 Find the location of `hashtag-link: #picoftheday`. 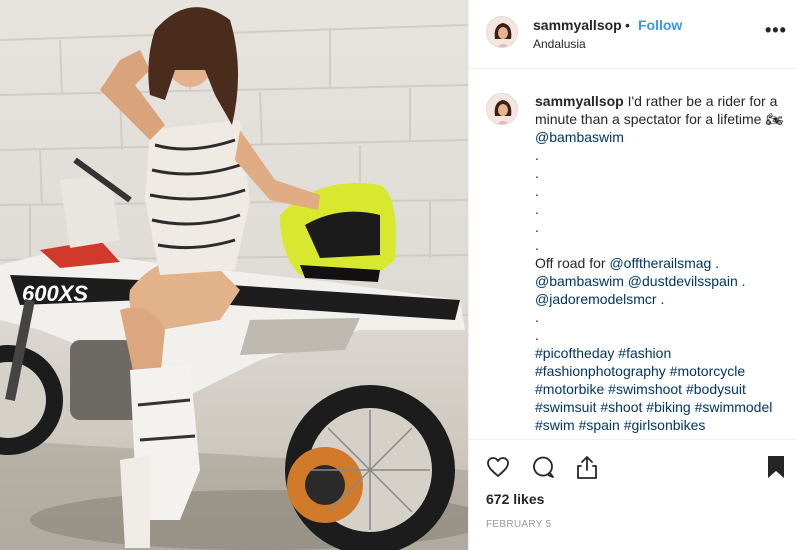

hashtag-link: #picoftheday is located at coordinates (574, 353).